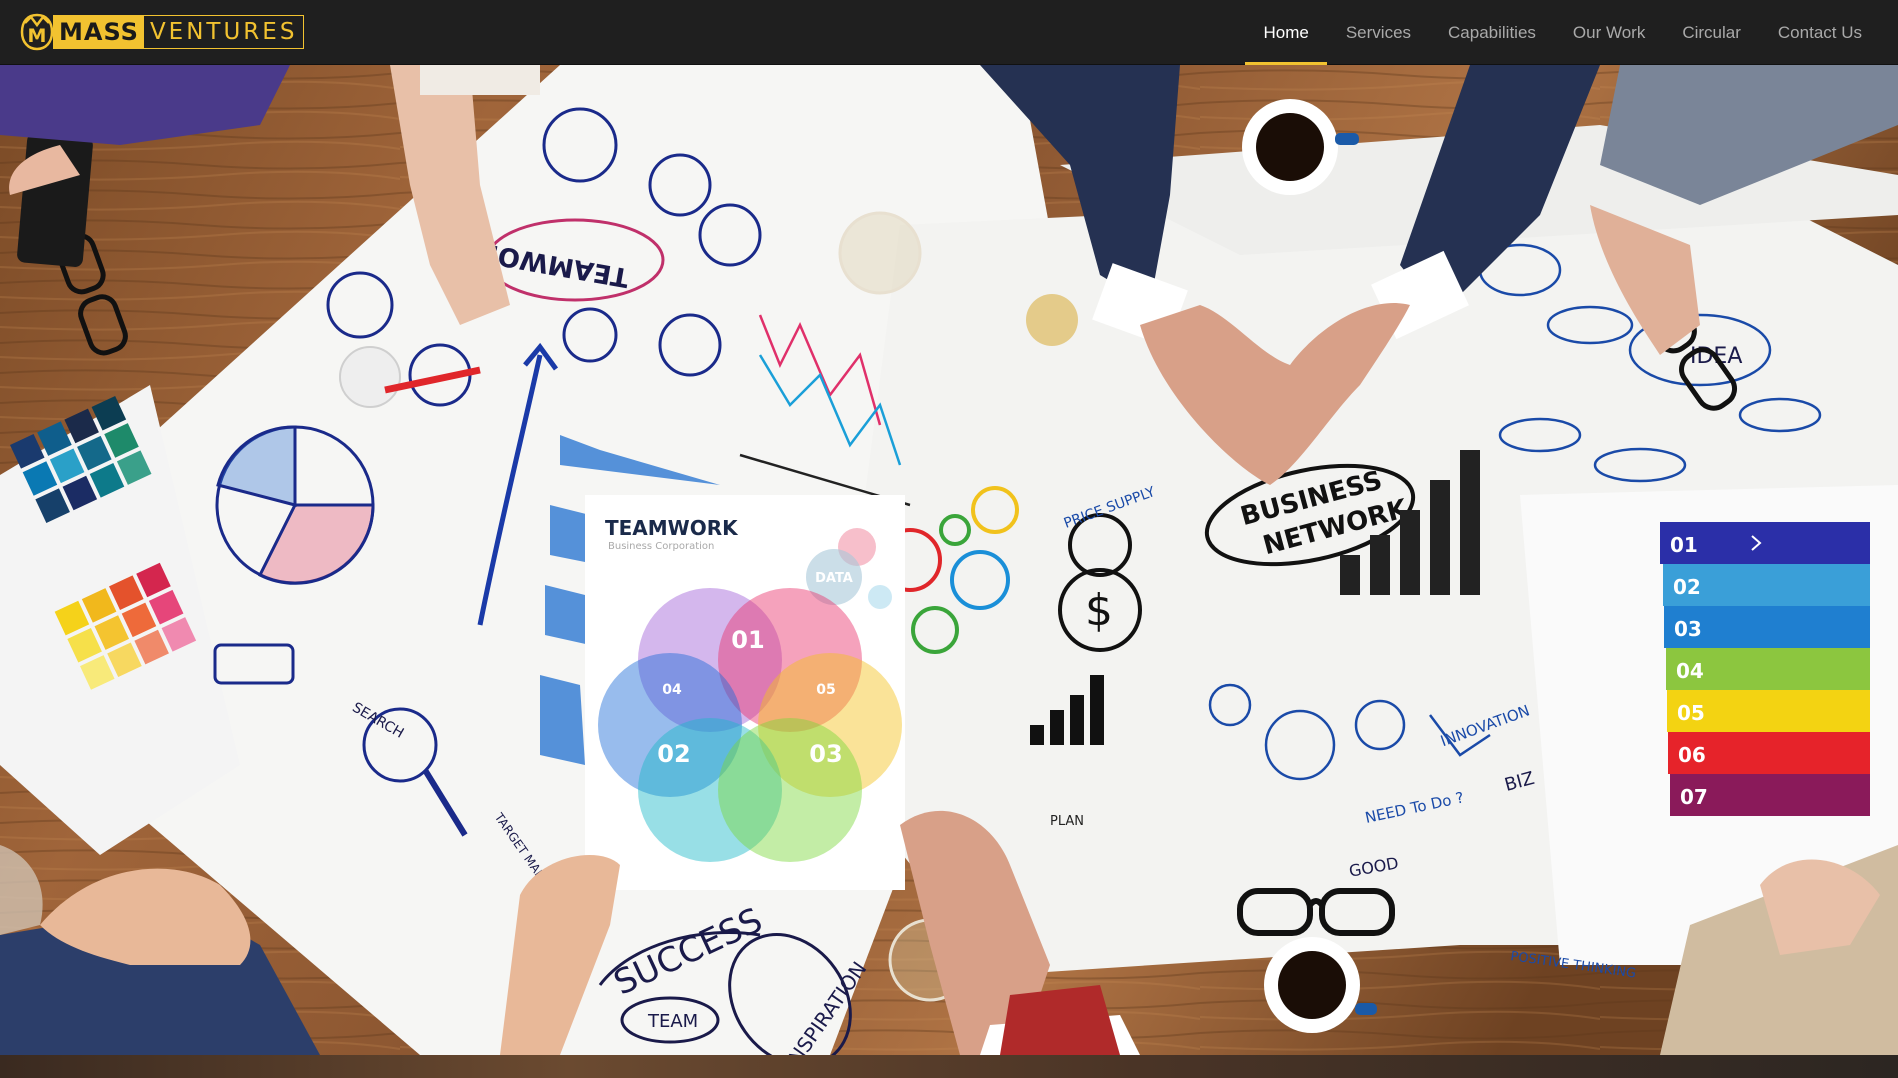  I want to click on nav-label: Our Work, so click(1609, 32).